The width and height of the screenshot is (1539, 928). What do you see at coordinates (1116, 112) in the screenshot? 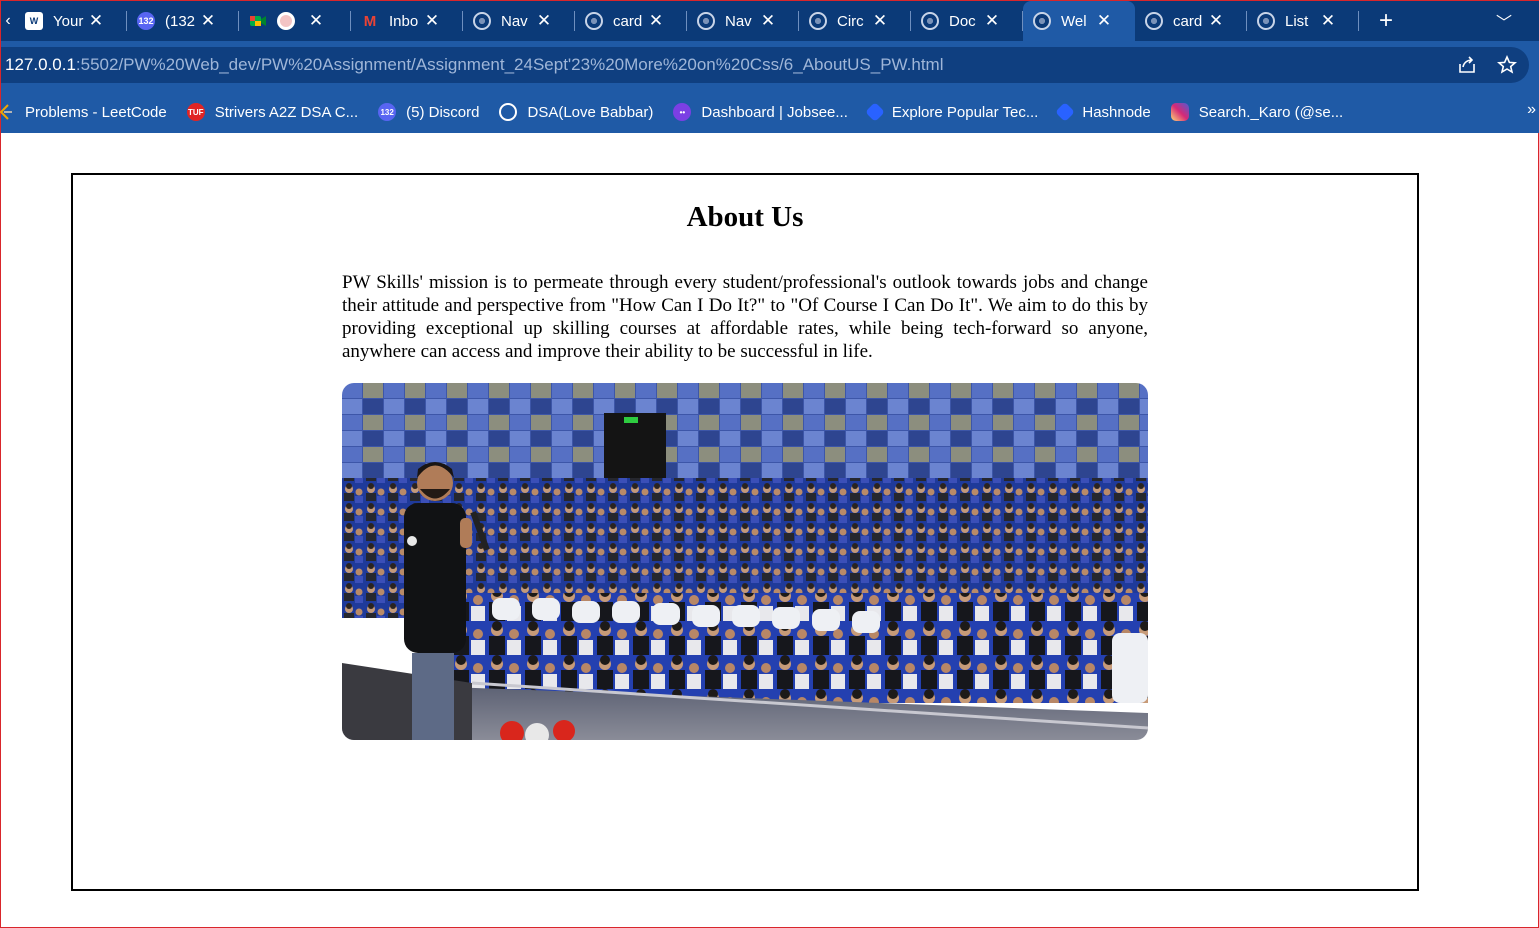
I see `bookmark-label: Hashnode` at bounding box center [1116, 112].